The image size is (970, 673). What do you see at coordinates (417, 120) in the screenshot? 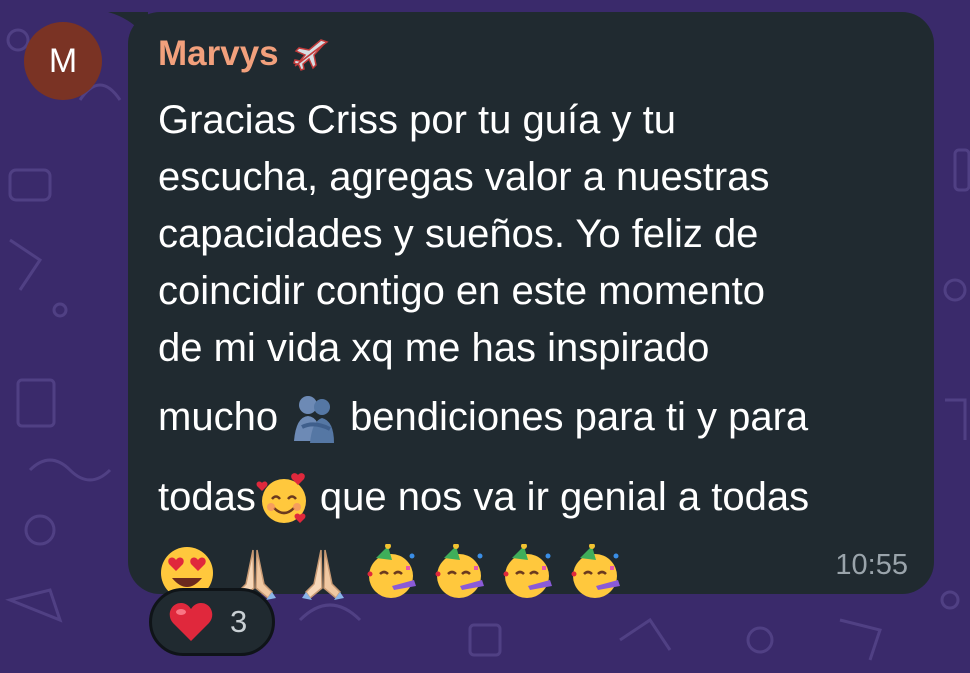
I see `message-line: Gracias Criss por tu guía y tu` at bounding box center [417, 120].